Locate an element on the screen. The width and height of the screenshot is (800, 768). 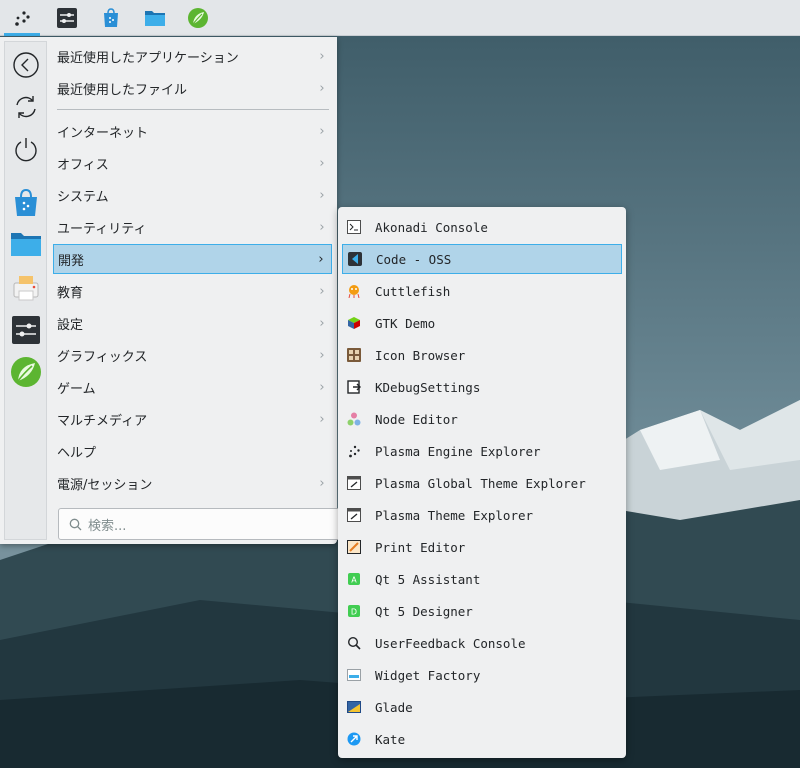
discover-store-icon is located at coordinates (26, 202).